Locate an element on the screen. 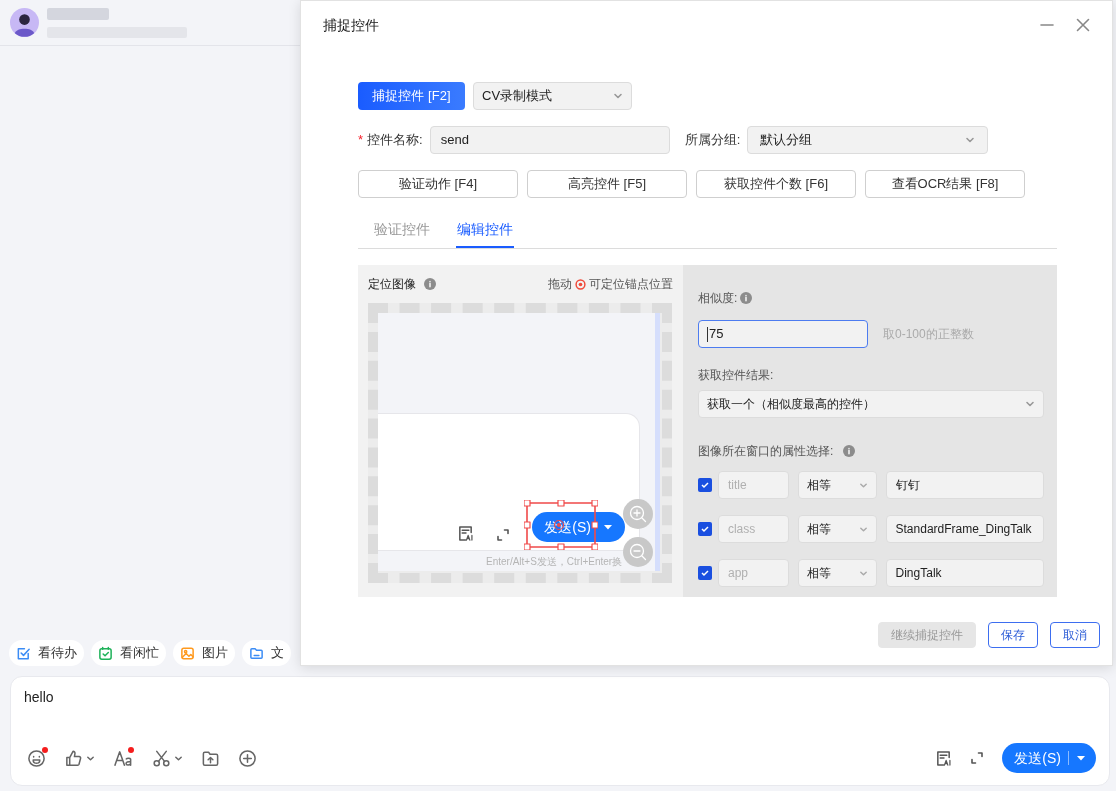 Image resolution: width=1116 pixels, height=791 pixels. action-button: 验证动作 [F4] is located at coordinates (438, 184).